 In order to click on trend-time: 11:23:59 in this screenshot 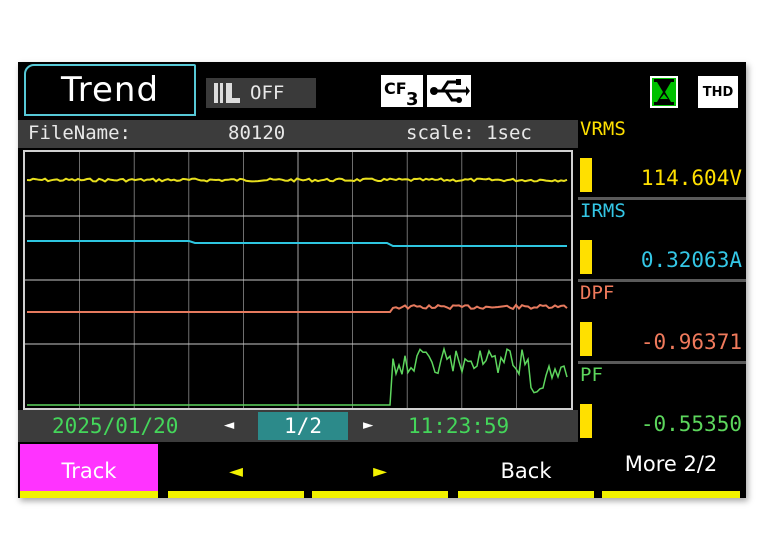, I will do `click(459, 426)`.